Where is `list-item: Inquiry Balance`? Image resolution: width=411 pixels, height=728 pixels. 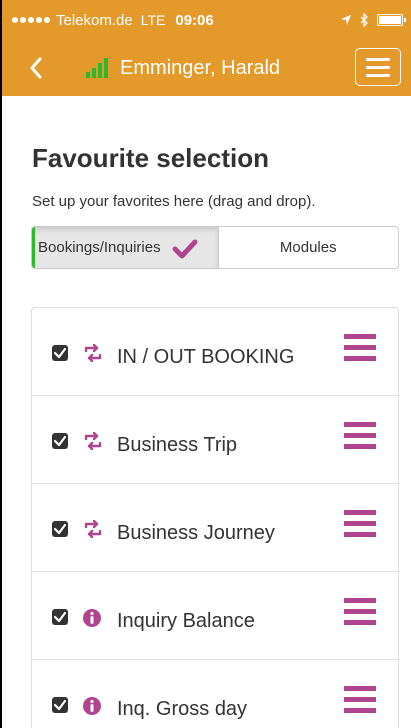
list-item: Inquiry Balance is located at coordinates (215, 616).